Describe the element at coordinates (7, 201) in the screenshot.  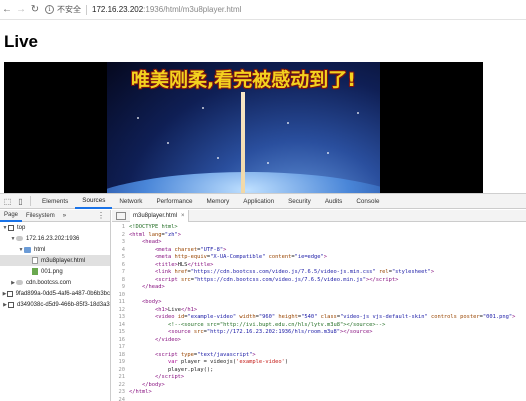
I see `inspect-icon: ⬚` at that location.